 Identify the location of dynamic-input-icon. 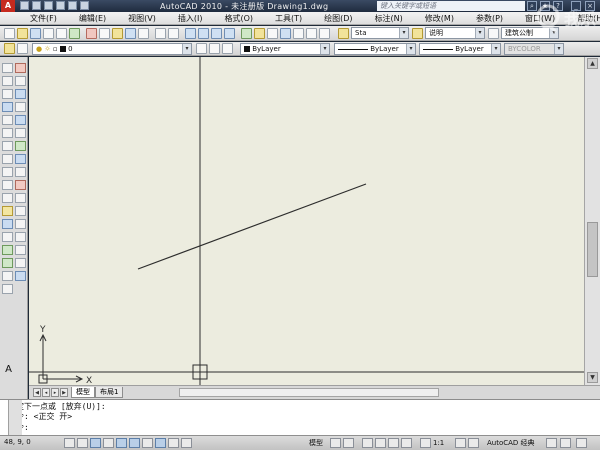
(160, 443).